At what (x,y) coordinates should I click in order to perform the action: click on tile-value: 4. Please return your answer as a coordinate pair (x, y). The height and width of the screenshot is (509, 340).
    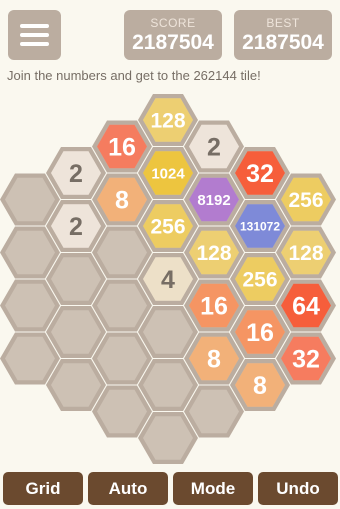
    Looking at the image, I should click on (168, 280).